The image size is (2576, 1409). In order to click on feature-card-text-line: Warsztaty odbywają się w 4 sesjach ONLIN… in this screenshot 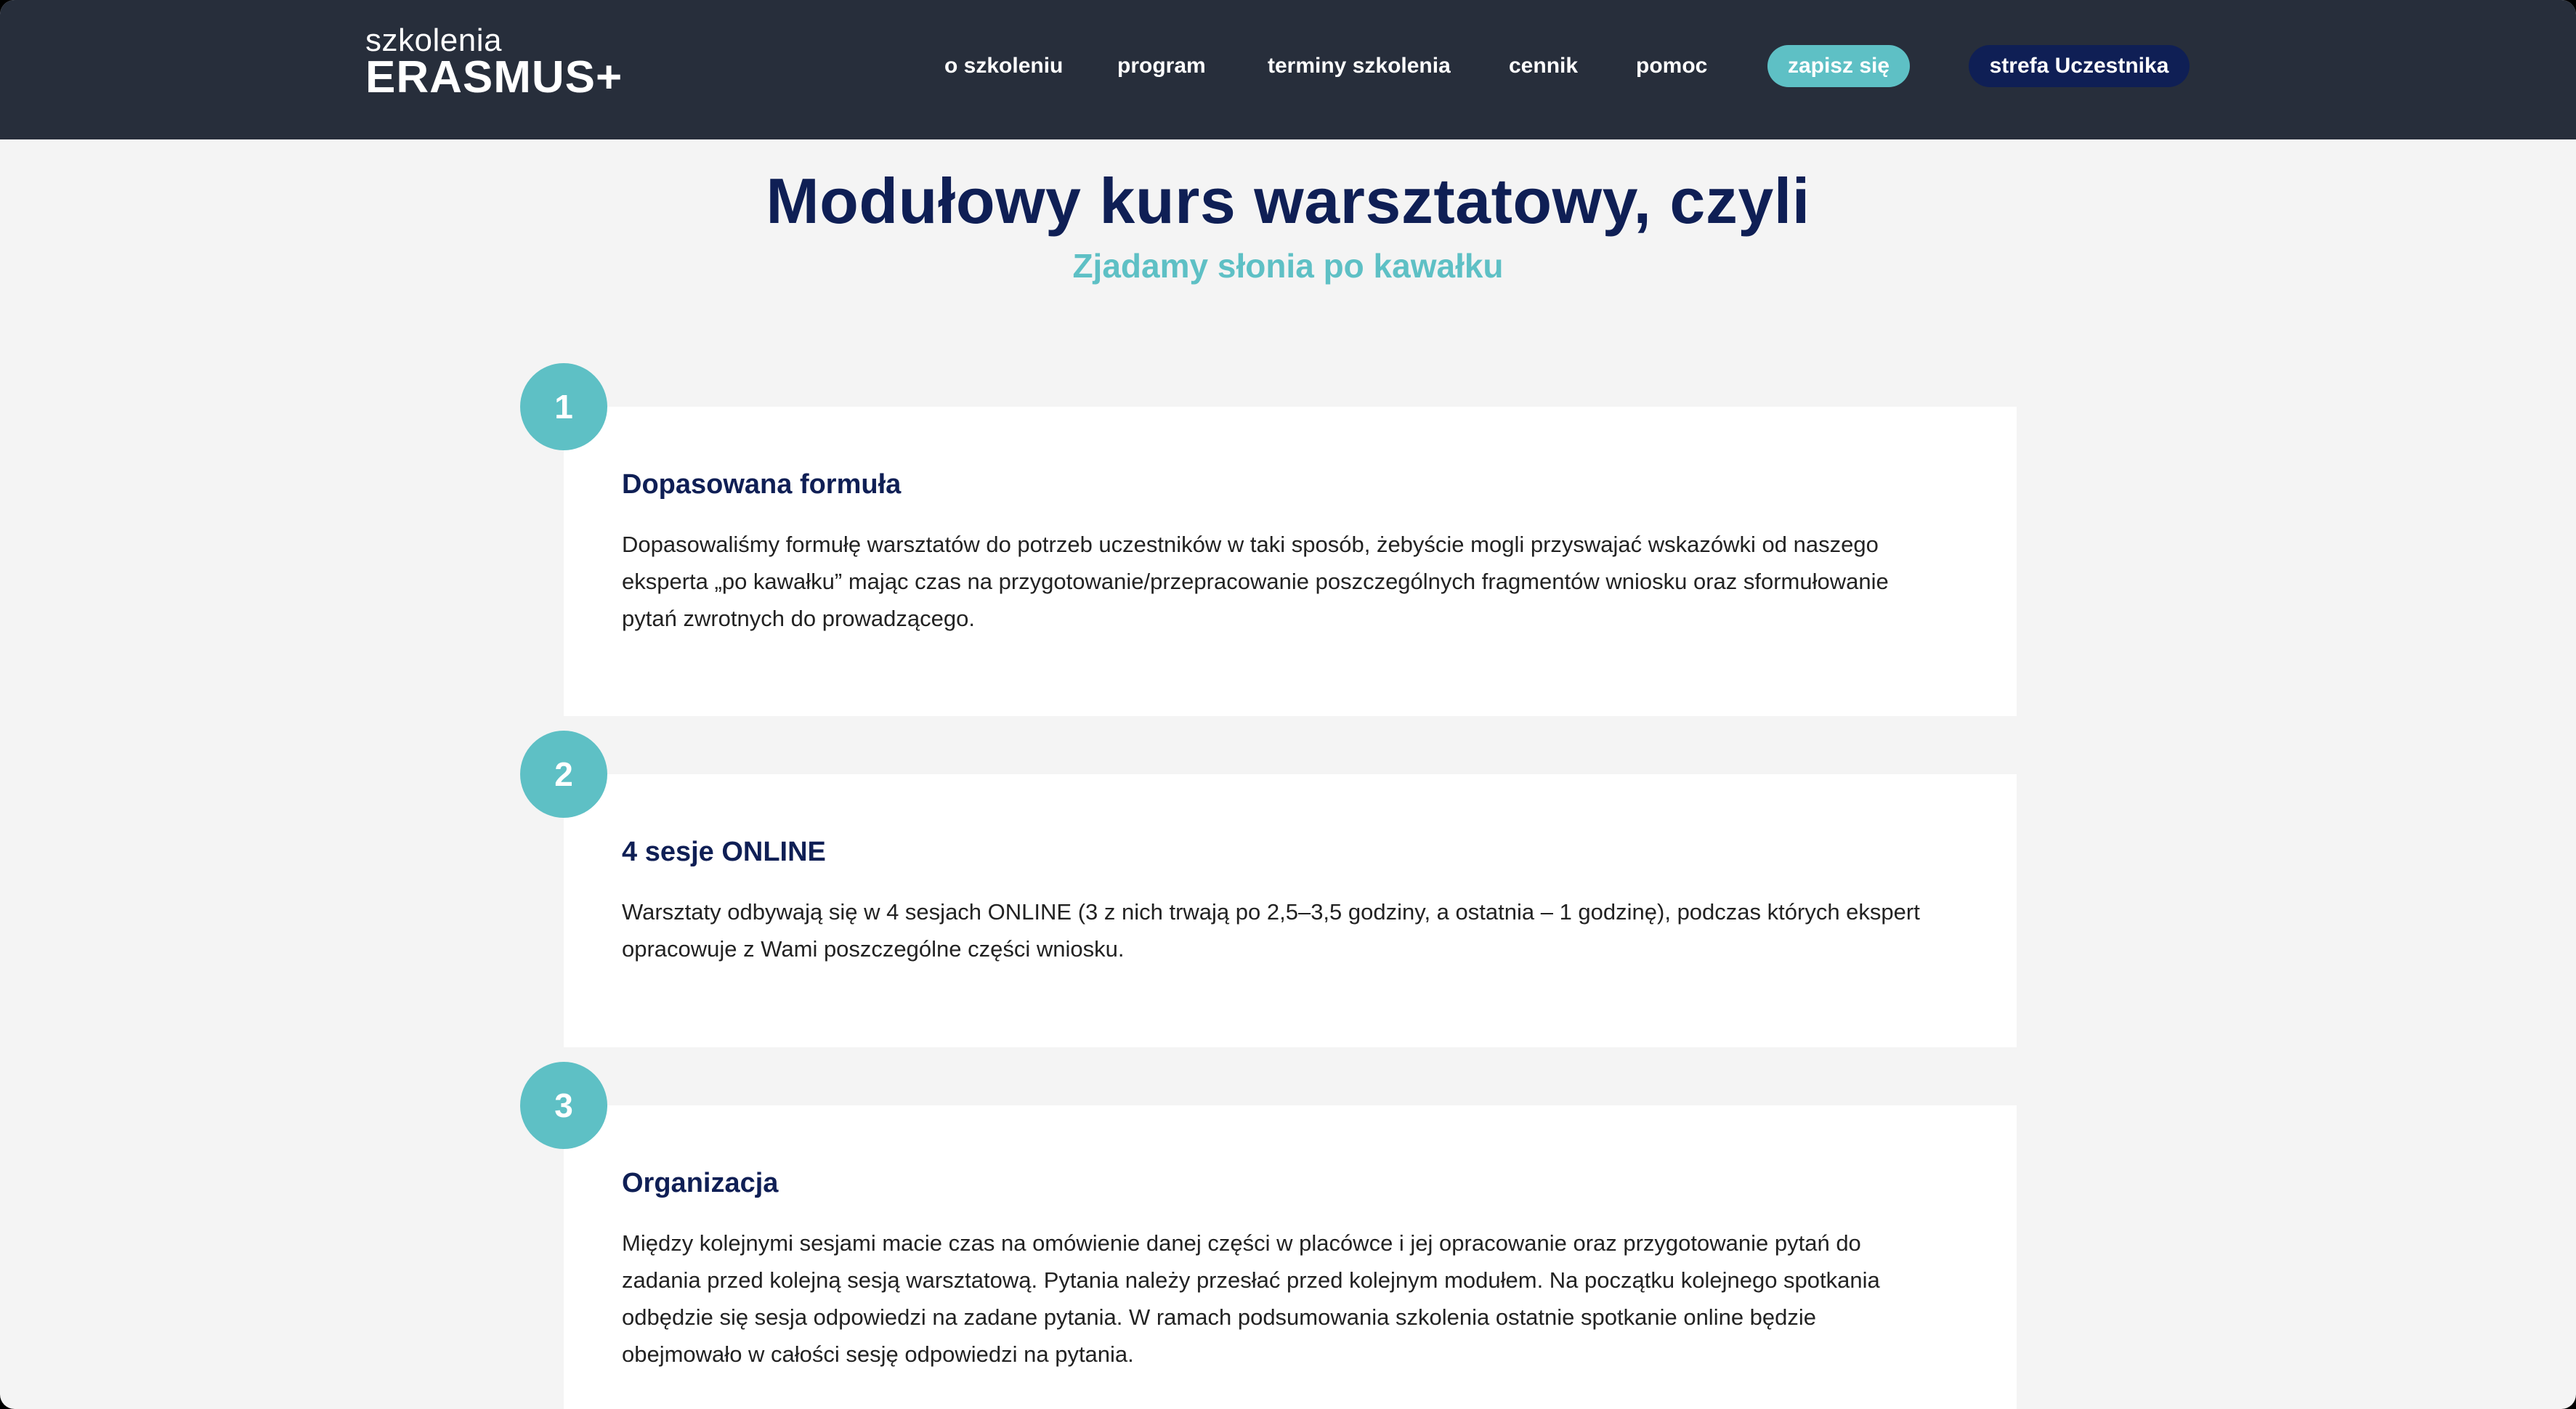, I will do `click(1271, 912)`.